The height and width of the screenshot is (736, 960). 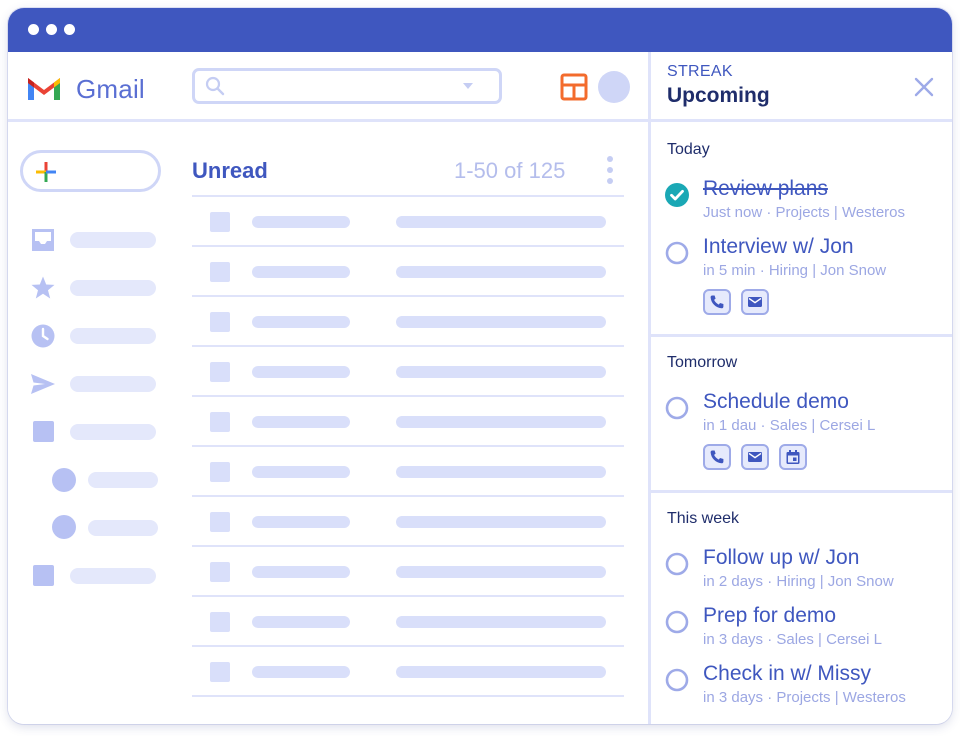 I want to click on close-icon, so click(x=924, y=87).